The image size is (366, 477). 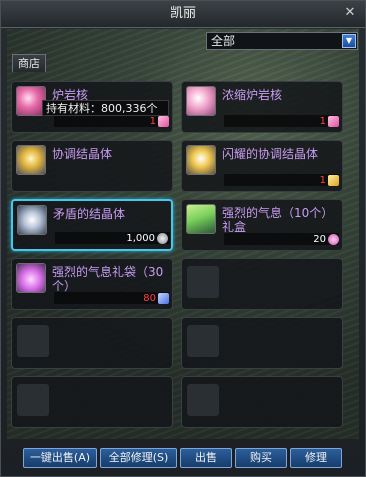 I want to click on silver-coin-icon, so click(x=162, y=238).